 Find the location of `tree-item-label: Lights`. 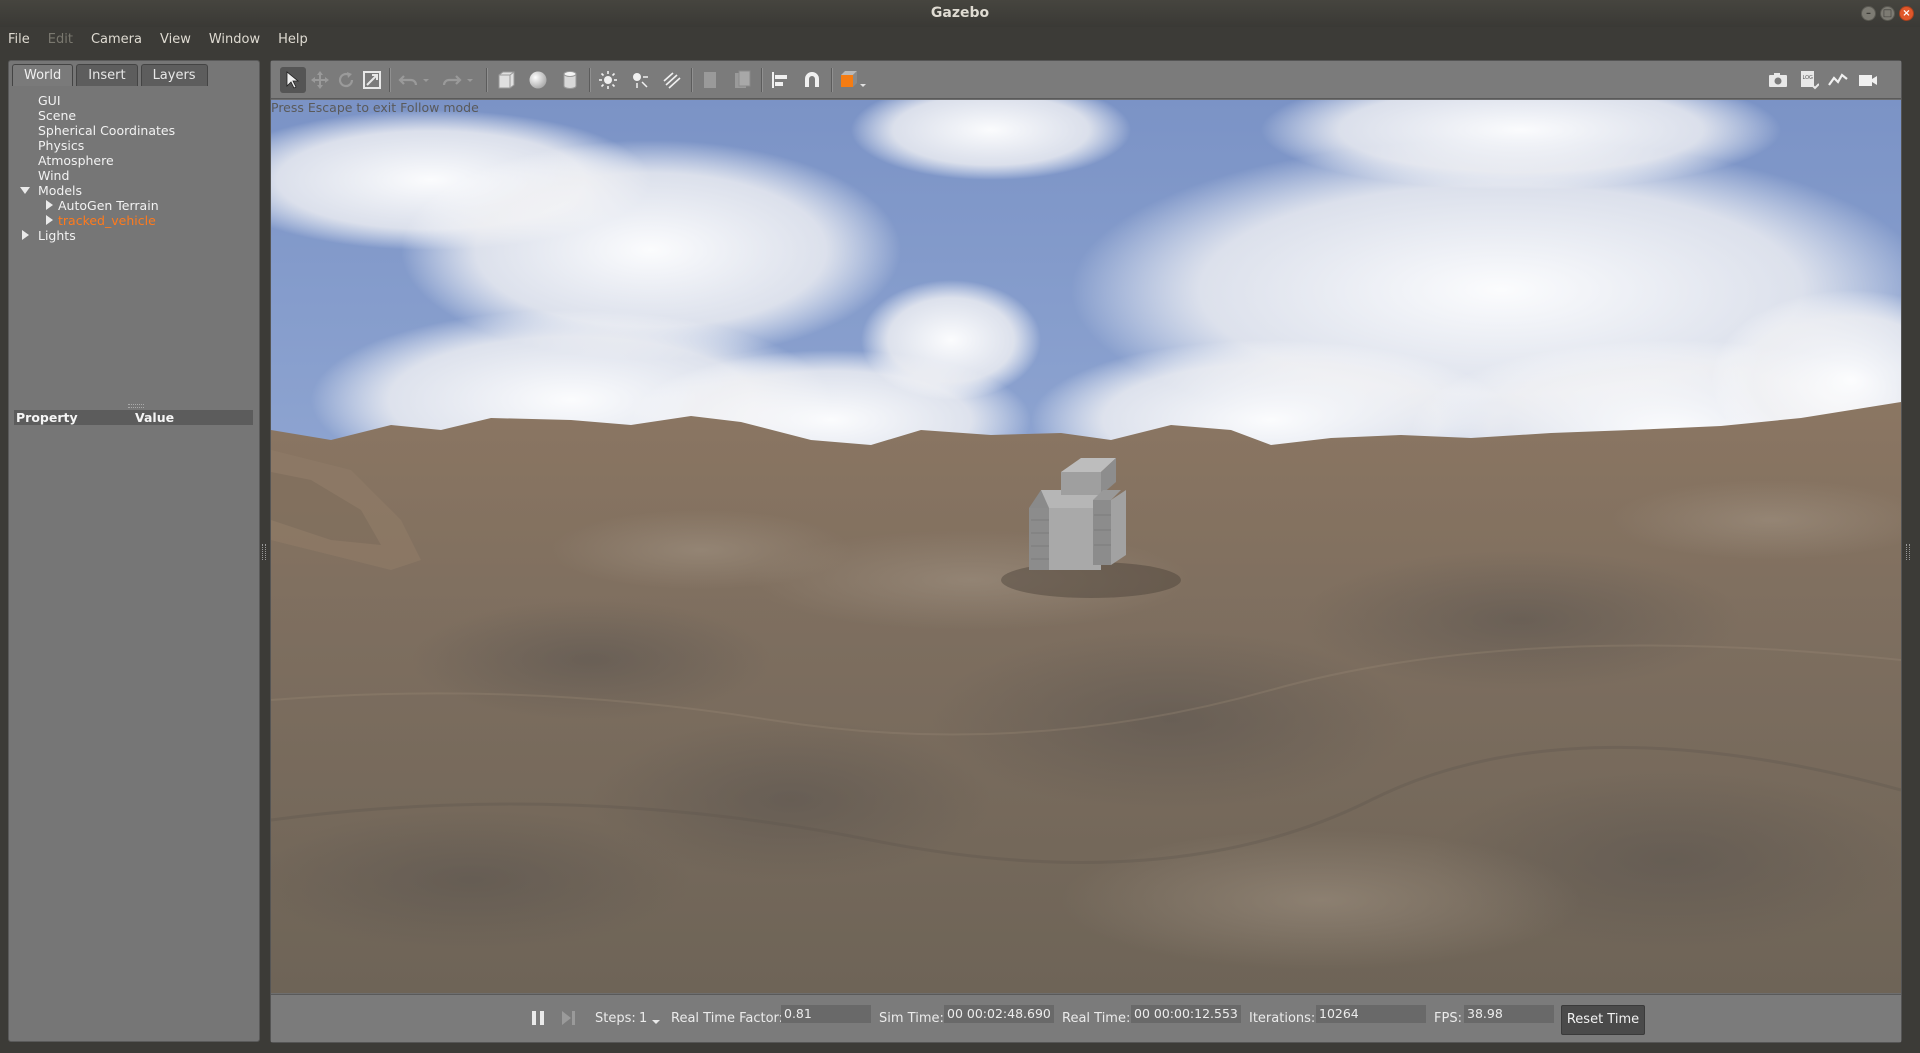

tree-item-label: Lights is located at coordinates (57, 235).